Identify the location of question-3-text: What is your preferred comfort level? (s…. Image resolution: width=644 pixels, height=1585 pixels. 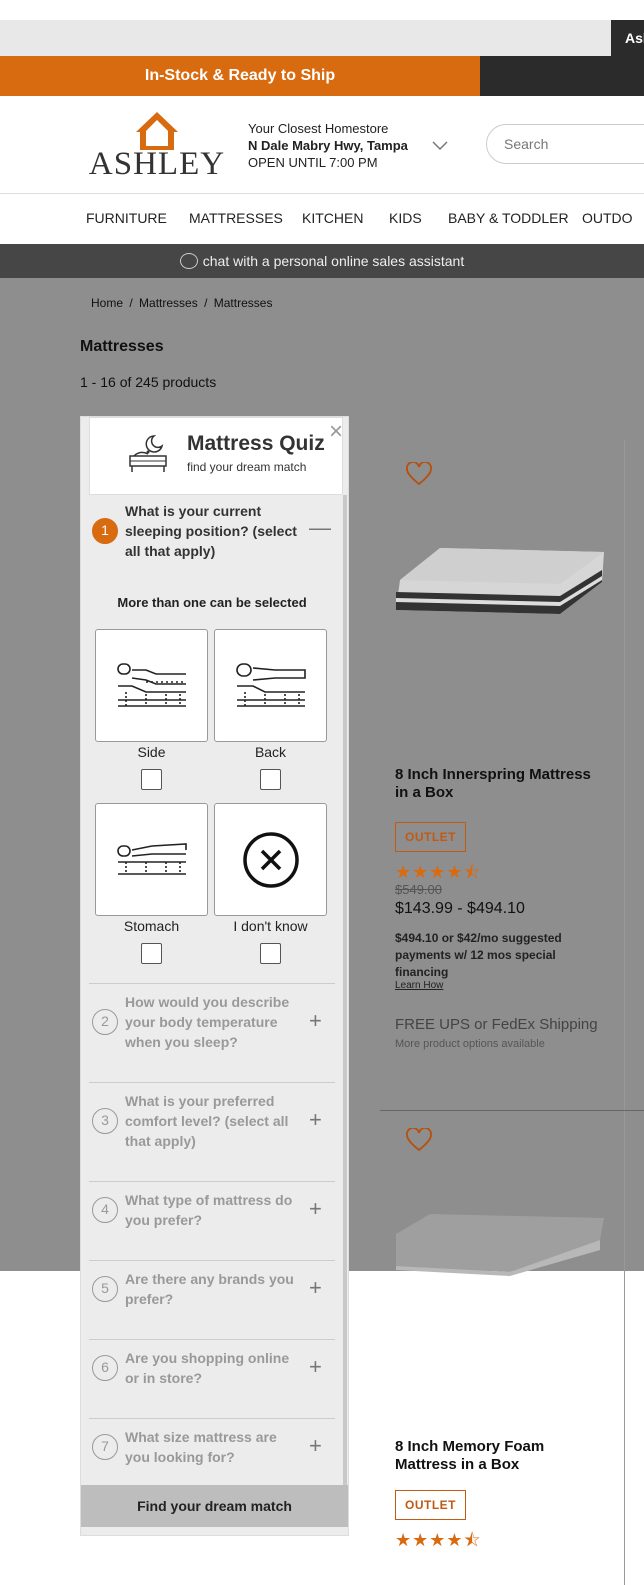
(214, 1121).